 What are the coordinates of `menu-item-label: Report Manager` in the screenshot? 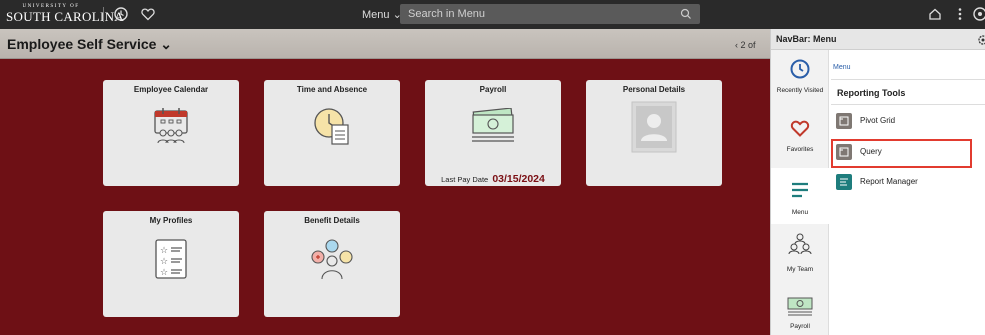 It's located at (889, 181).